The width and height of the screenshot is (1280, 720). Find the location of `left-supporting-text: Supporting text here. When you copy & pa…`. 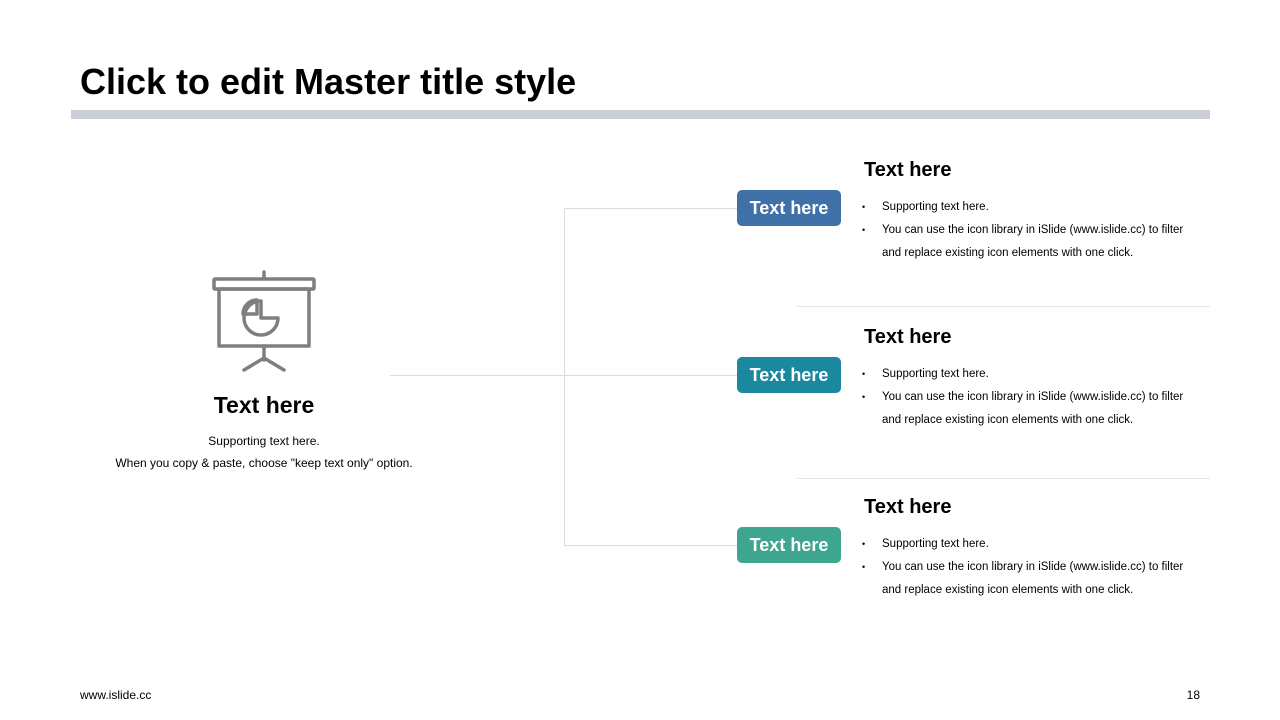

left-supporting-text: Supporting text here. When you copy & pa… is located at coordinates (264, 452).